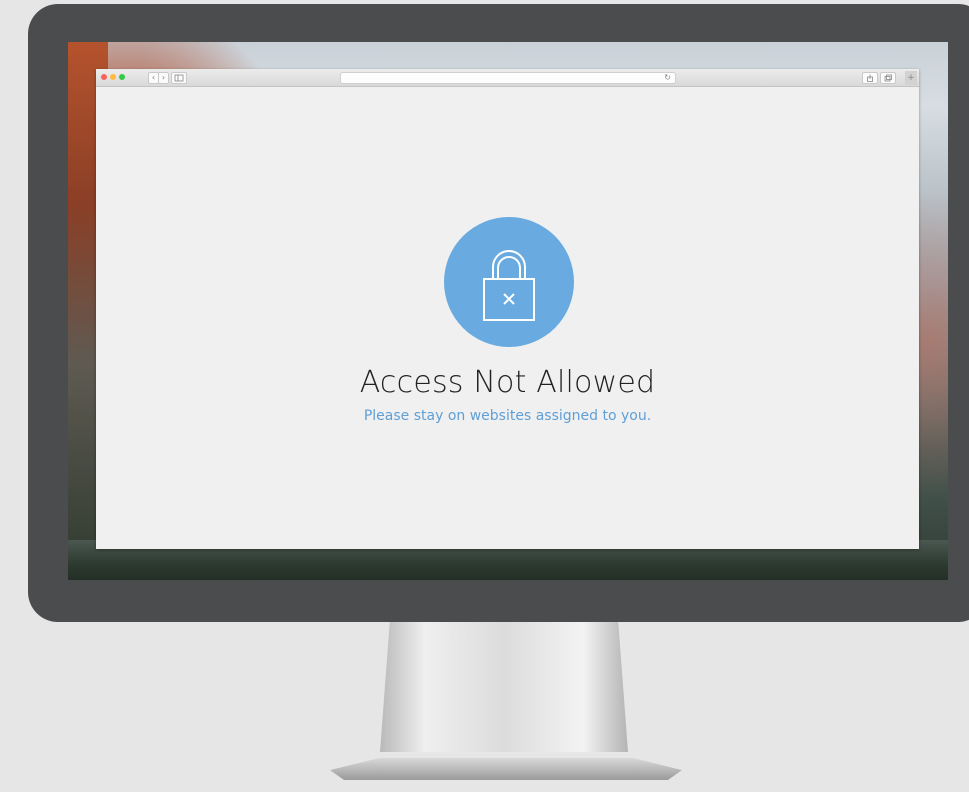 This screenshot has height=792, width=969. I want to click on plus-icon: +, so click(911, 78).